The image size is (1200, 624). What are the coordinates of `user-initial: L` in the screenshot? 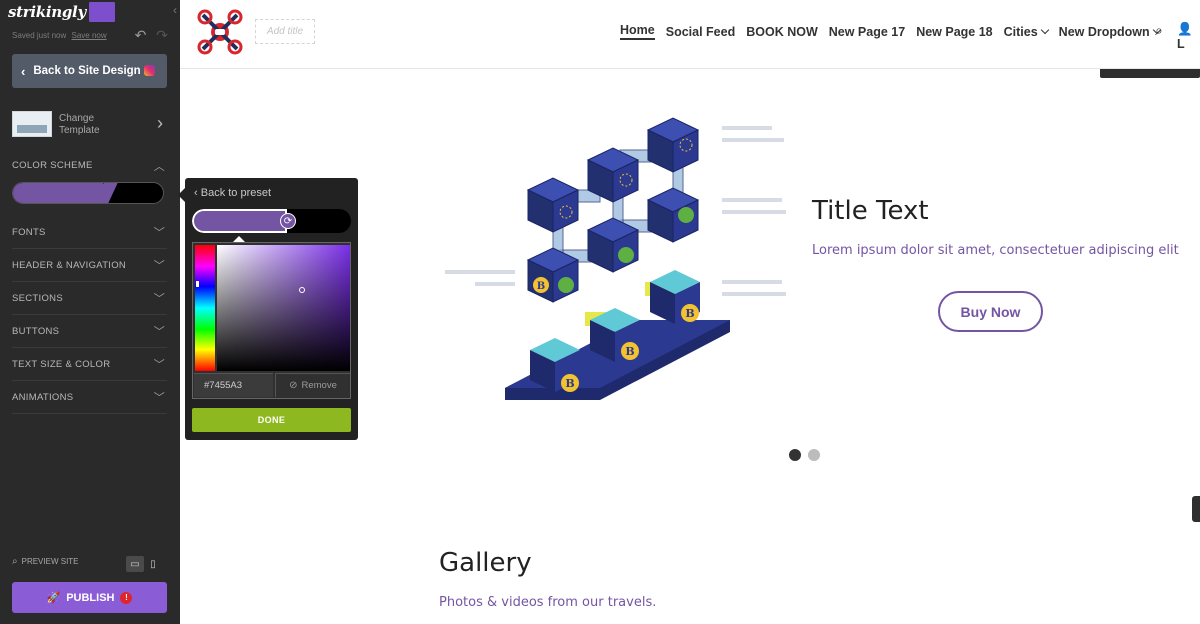 It's located at (1181, 44).